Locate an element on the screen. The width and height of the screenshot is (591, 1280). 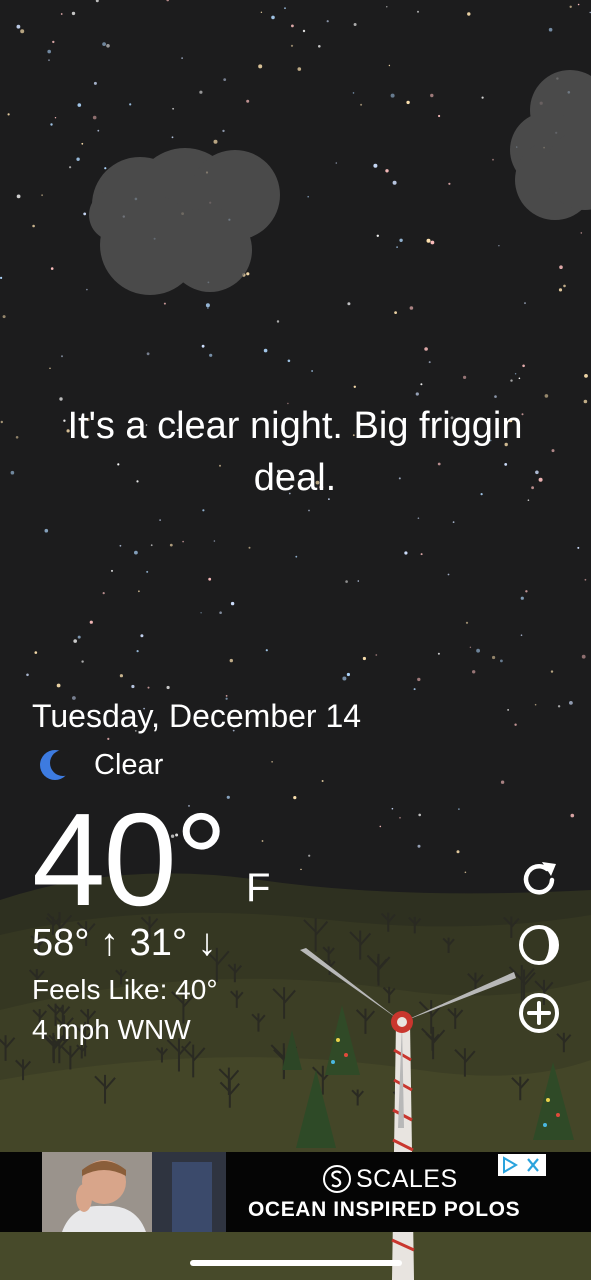
condition-text: Clear is located at coordinates (129, 764).